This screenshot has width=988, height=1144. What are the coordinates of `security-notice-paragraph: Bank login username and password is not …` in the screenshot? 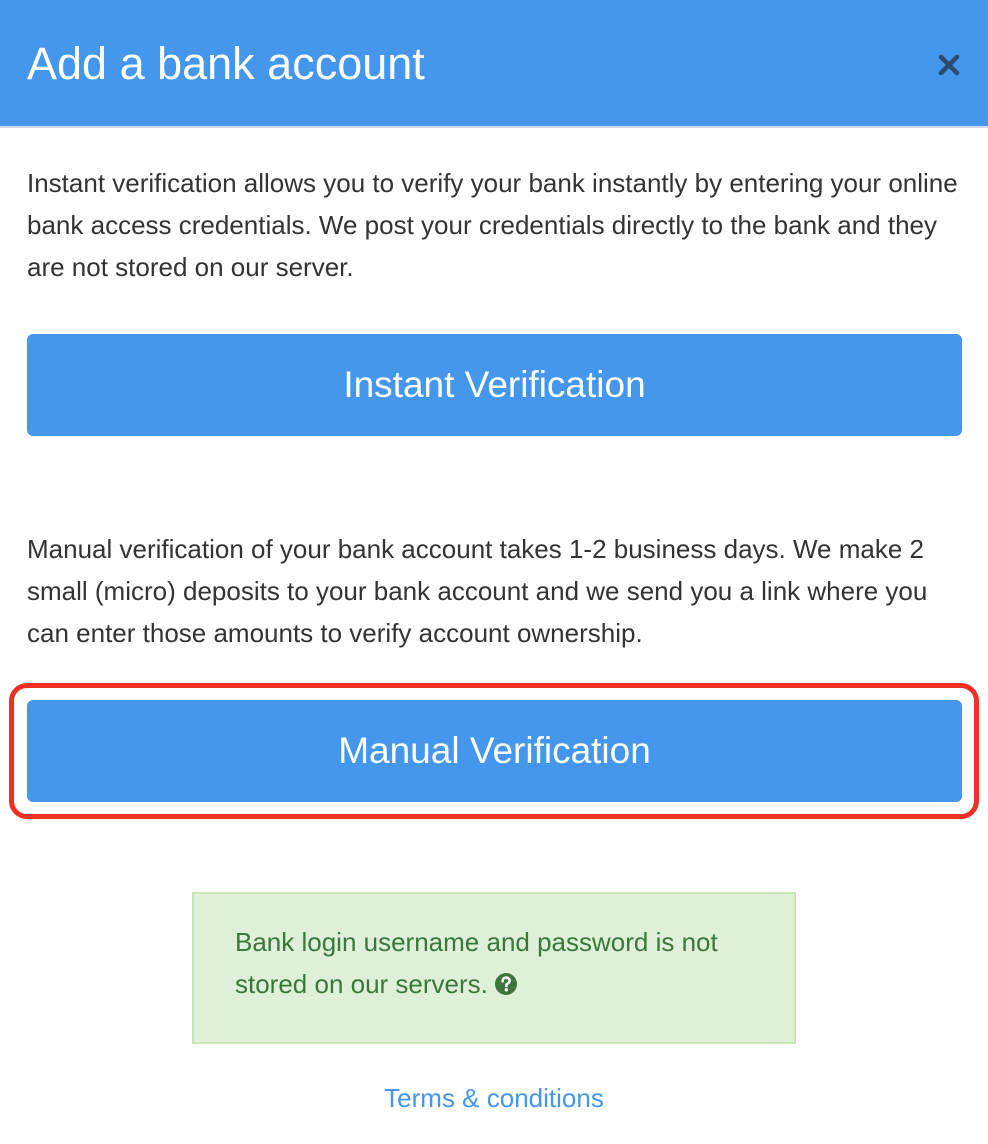 It's located at (505, 963).